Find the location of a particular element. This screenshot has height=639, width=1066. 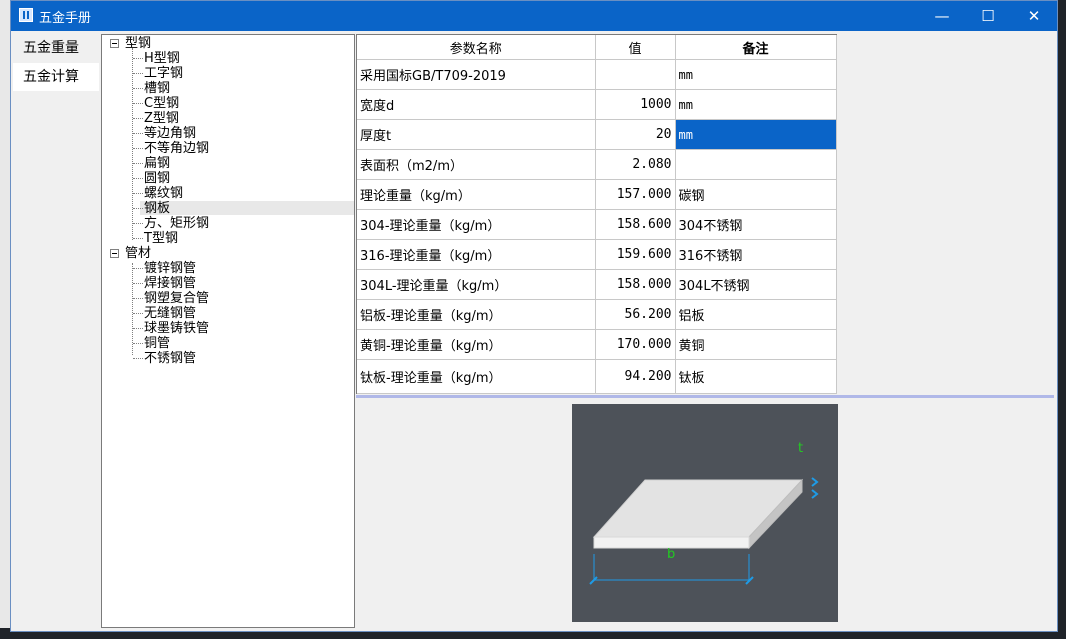

cell-note: 316不锈钢 is located at coordinates (756, 254).